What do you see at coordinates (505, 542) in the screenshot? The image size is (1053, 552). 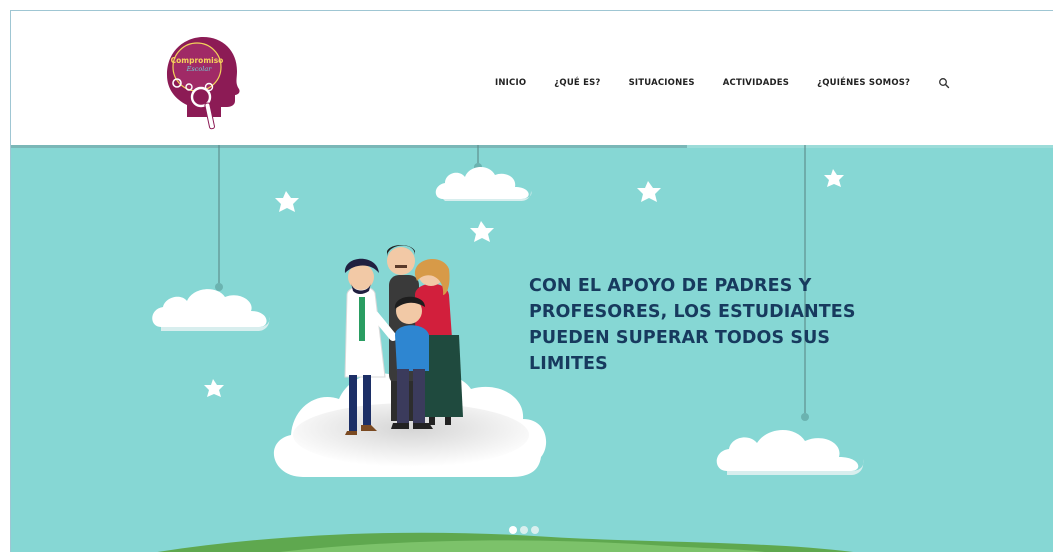 I see `ground-hills` at bounding box center [505, 542].